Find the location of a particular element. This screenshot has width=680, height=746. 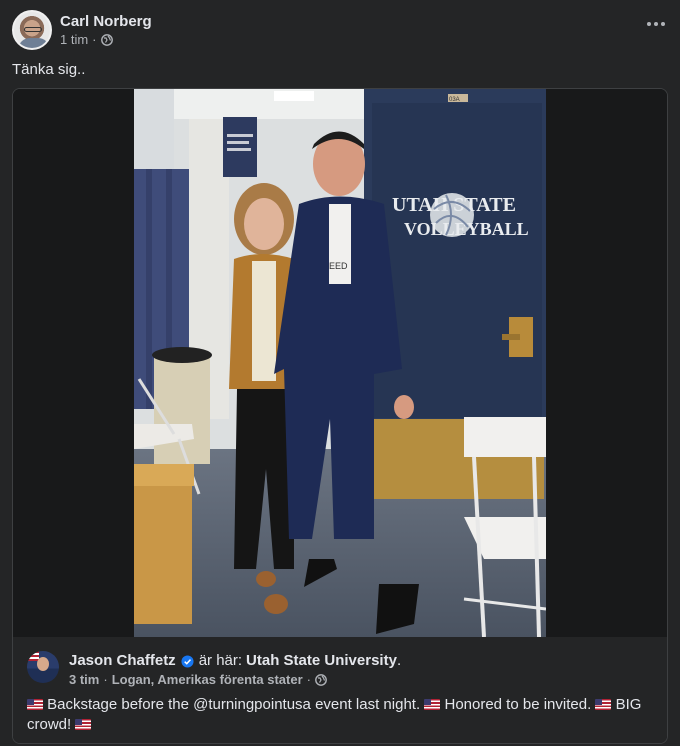

post-text: Tänka sig.. is located at coordinates (49, 69).